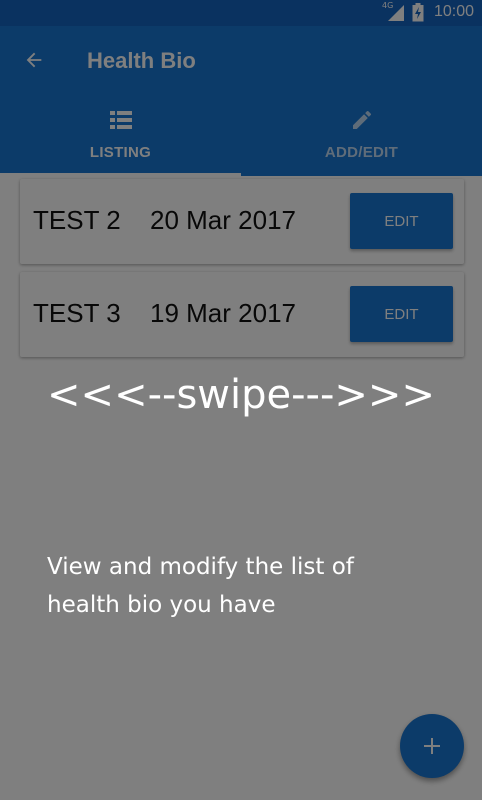 This screenshot has width=482, height=800. What do you see at coordinates (241, 395) in the screenshot?
I see `swipe-hint: <<<--swipe--->>>` at bounding box center [241, 395].